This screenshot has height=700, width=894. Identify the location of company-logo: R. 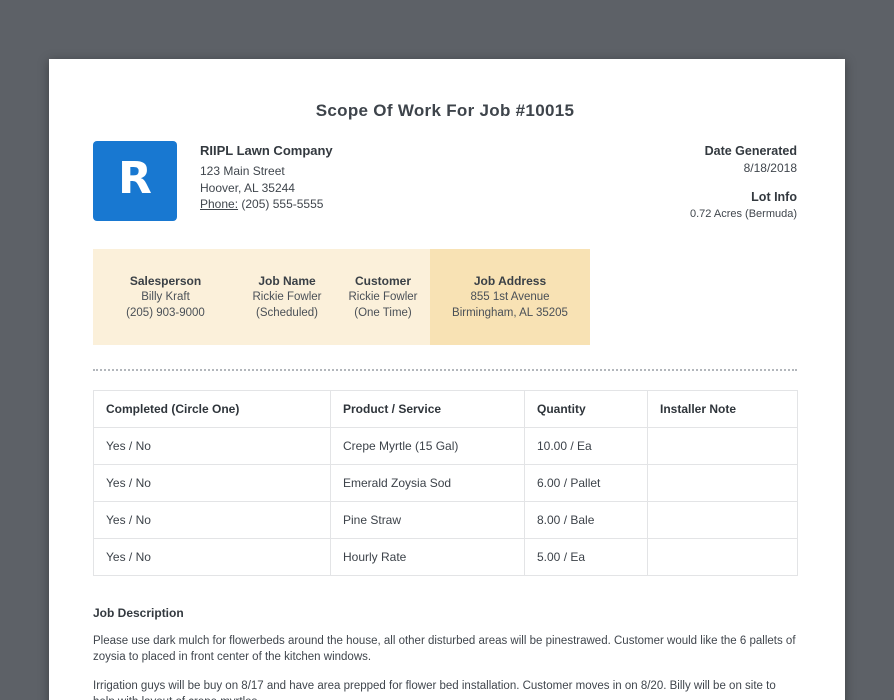
(135, 181).